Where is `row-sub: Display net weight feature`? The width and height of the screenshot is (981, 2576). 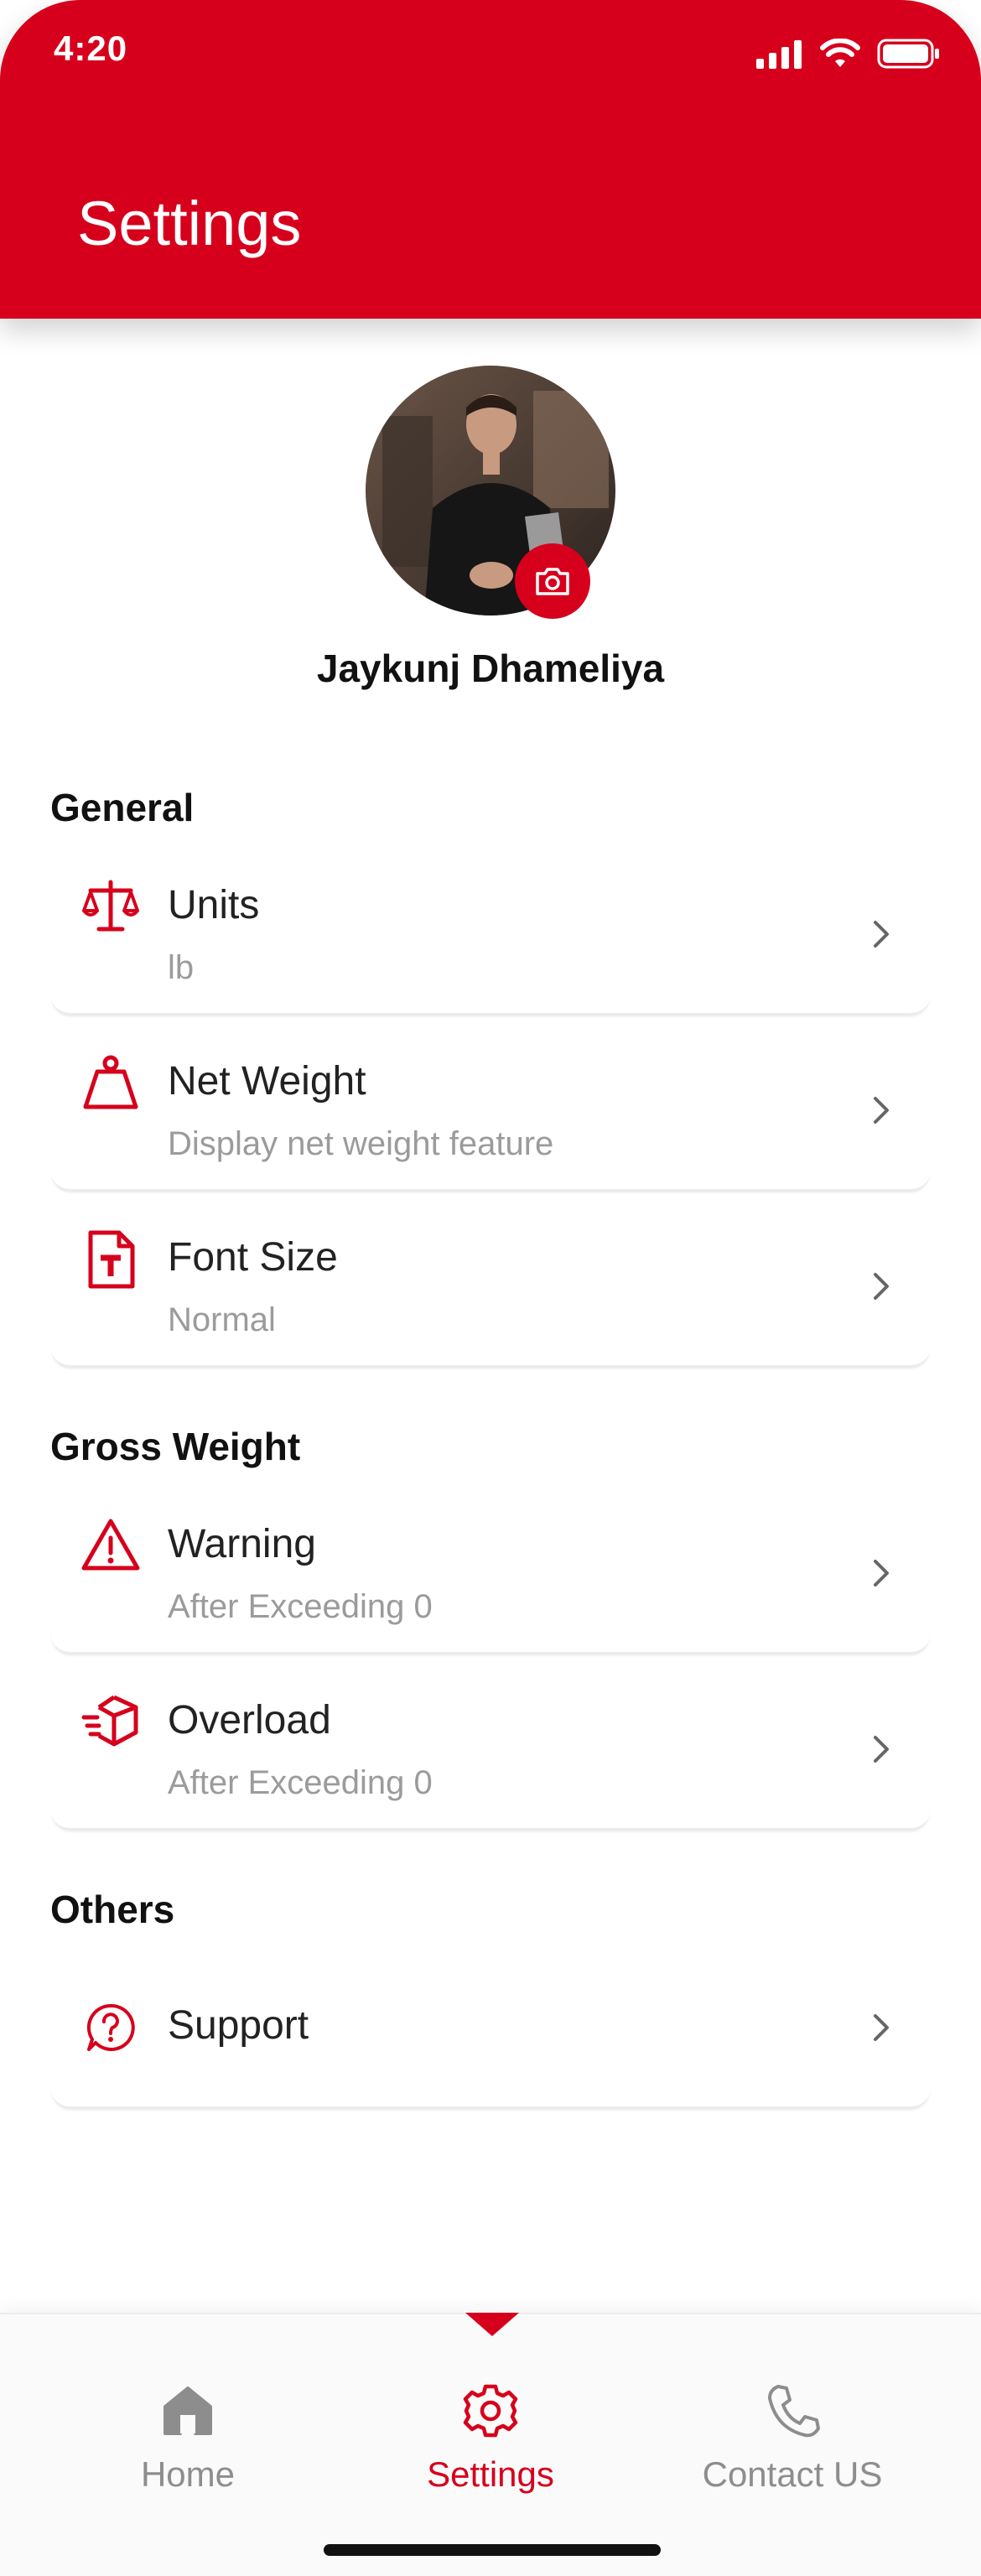 row-sub: Display net weight feature is located at coordinates (361, 1143).